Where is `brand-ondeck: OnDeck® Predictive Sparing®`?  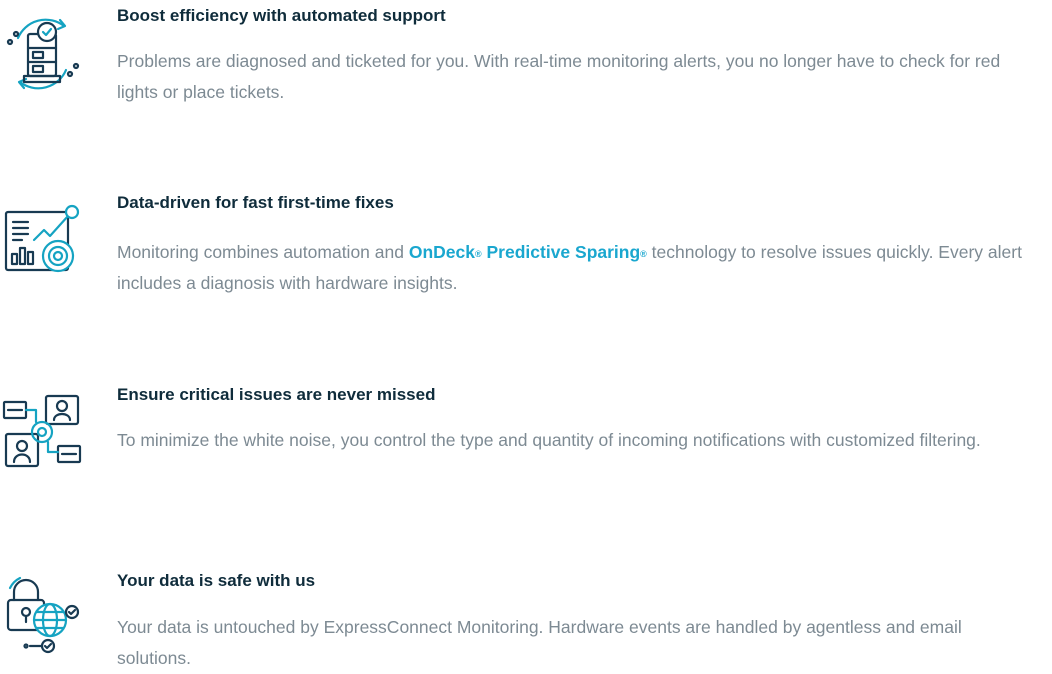
brand-ondeck: OnDeck® Predictive Sparing® is located at coordinates (527, 252).